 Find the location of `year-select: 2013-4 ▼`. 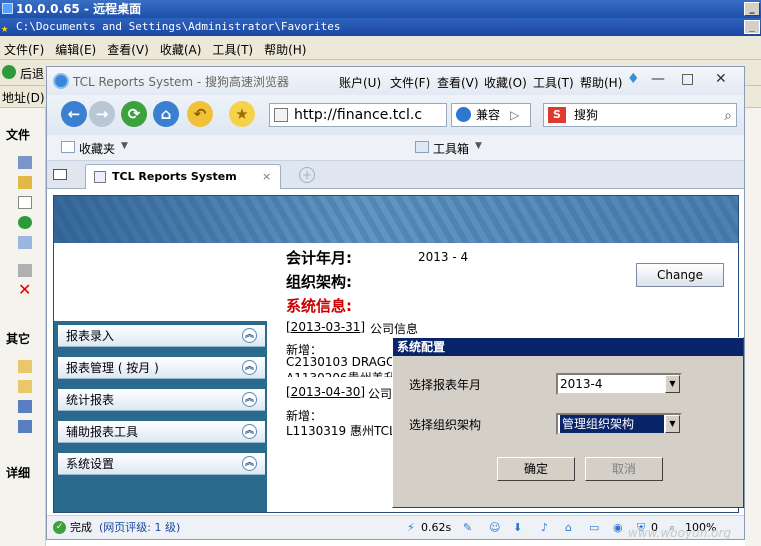

year-select: 2013-4 ▼ is located at coordinates (619, 384).